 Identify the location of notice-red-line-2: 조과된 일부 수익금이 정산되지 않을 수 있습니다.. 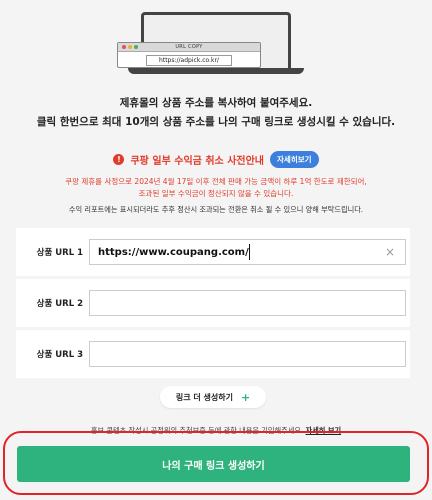
(216, 193).